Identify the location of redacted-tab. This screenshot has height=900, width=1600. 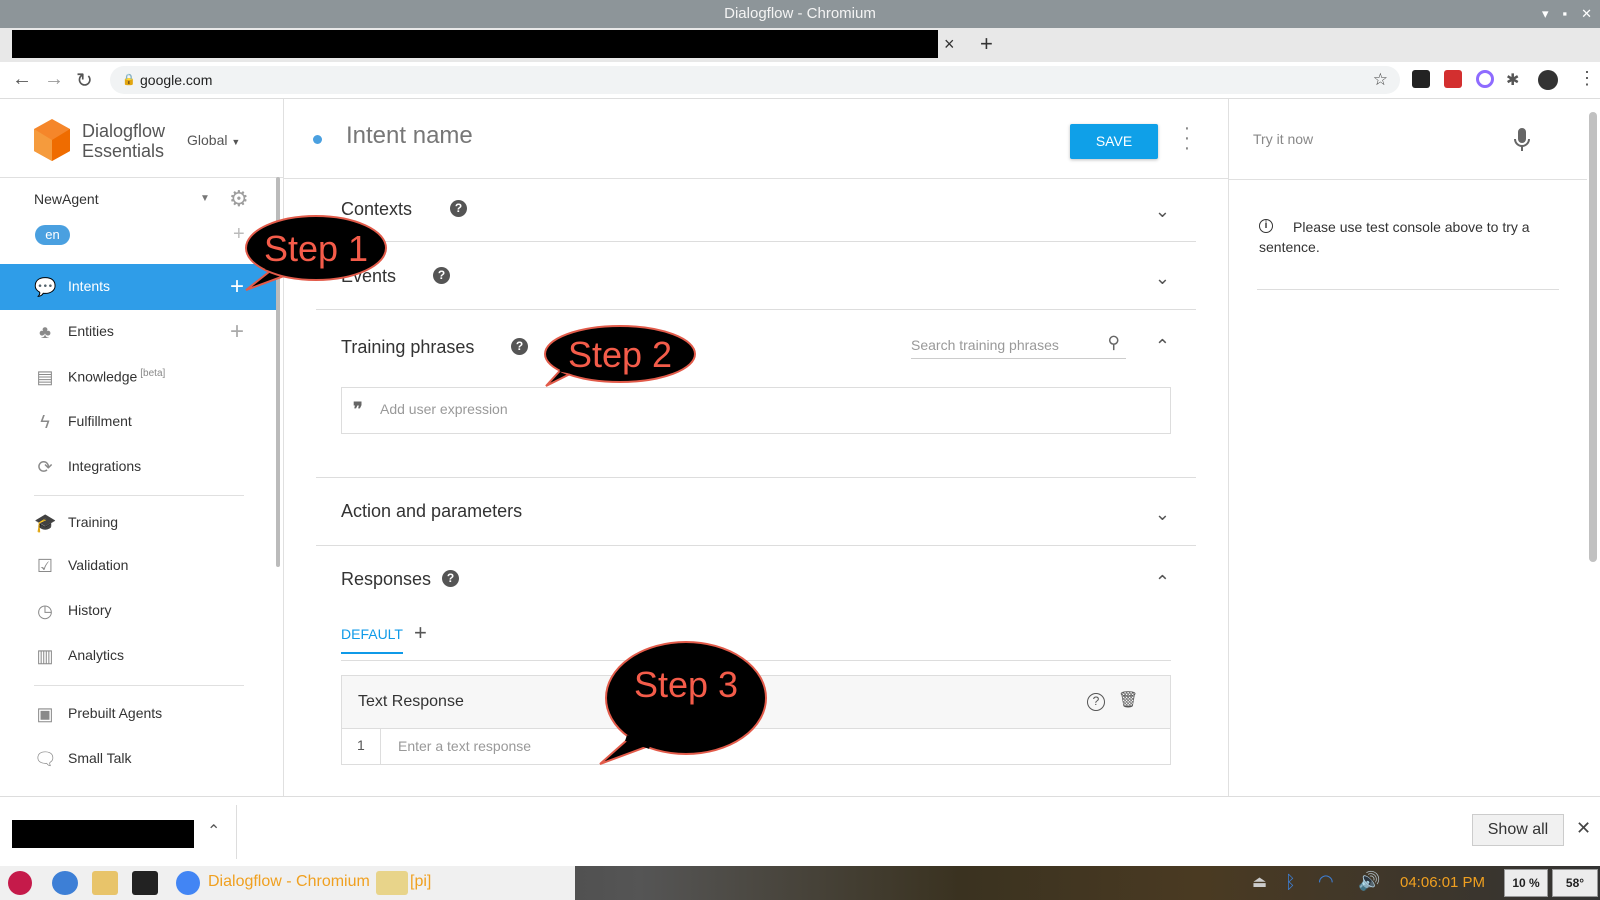
(475, 44).